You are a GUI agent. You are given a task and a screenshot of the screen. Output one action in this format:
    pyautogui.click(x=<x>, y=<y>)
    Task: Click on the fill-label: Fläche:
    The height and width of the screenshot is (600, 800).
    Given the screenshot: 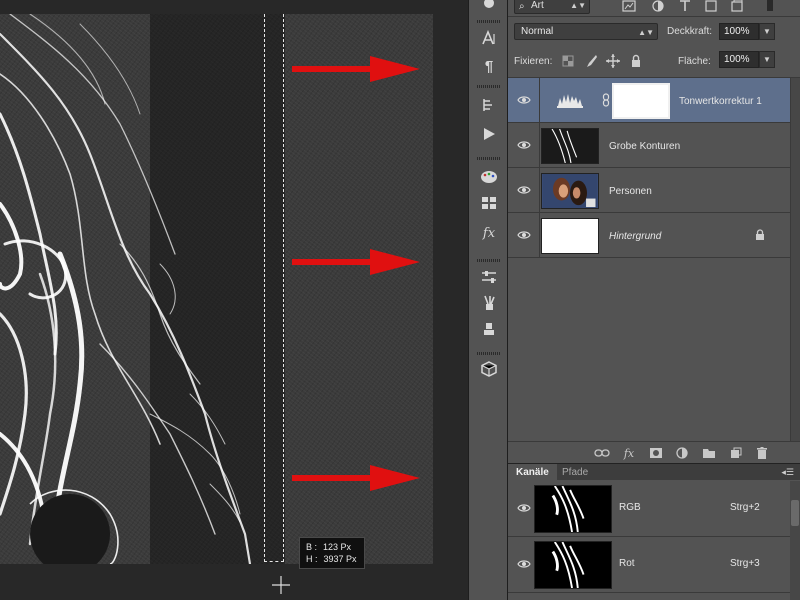 What is the action you would take?
    pyautogui.click(x=694, y=61)
    